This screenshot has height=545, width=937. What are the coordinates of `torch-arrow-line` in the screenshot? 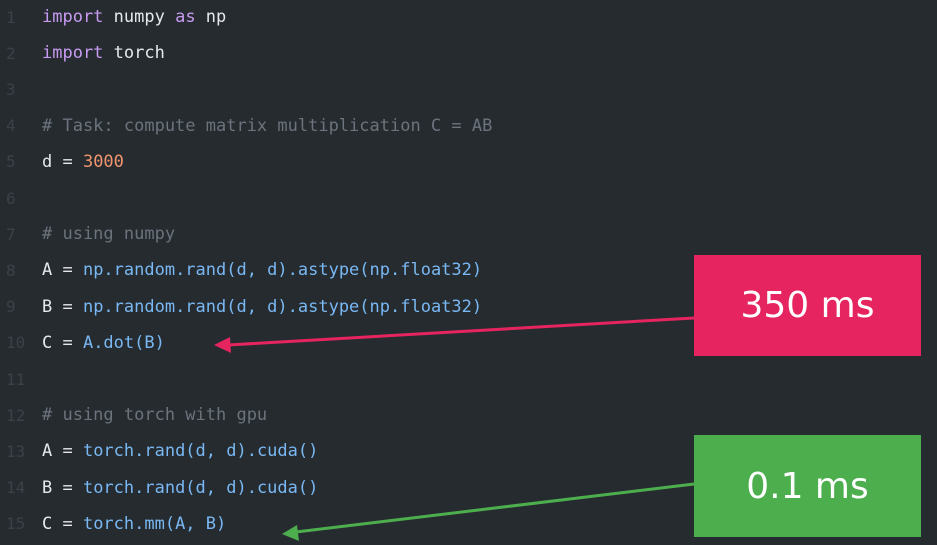 It's located at (495, 508).